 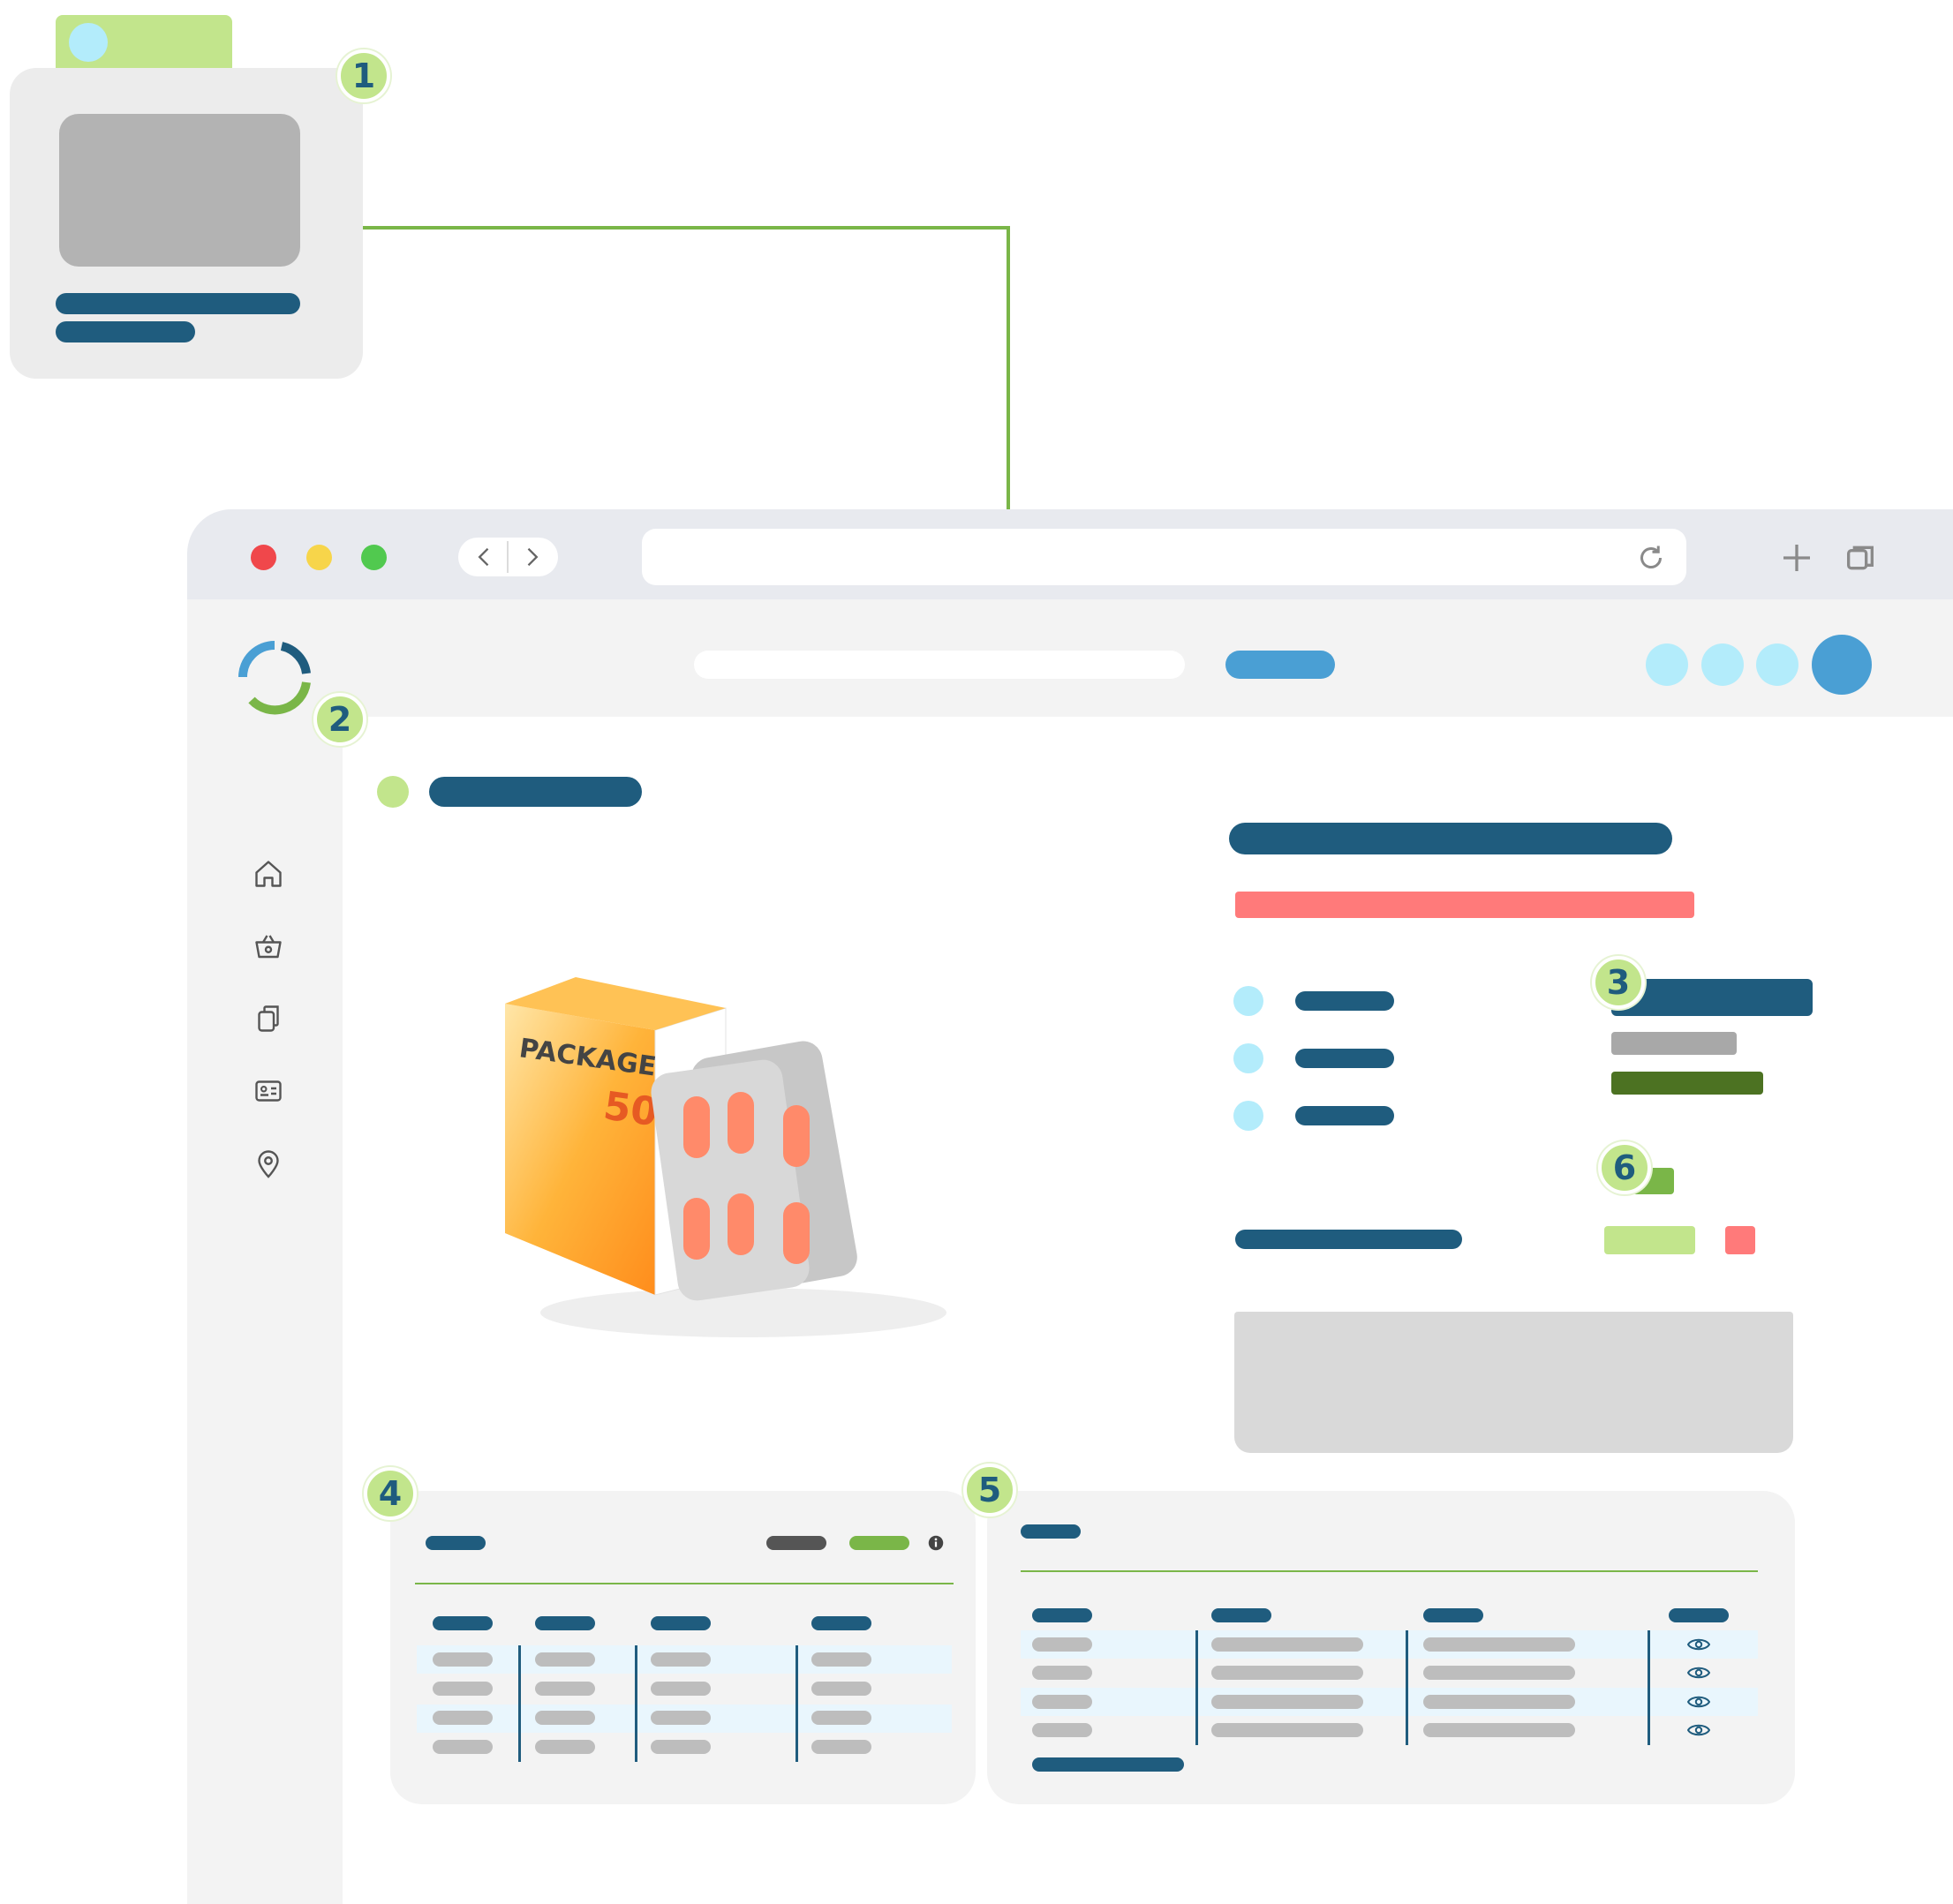 What do you see at coordinates (1650, 1240) in the screenshot?
I see `add-to-cart-button` at bounding box center [1650, 1240].